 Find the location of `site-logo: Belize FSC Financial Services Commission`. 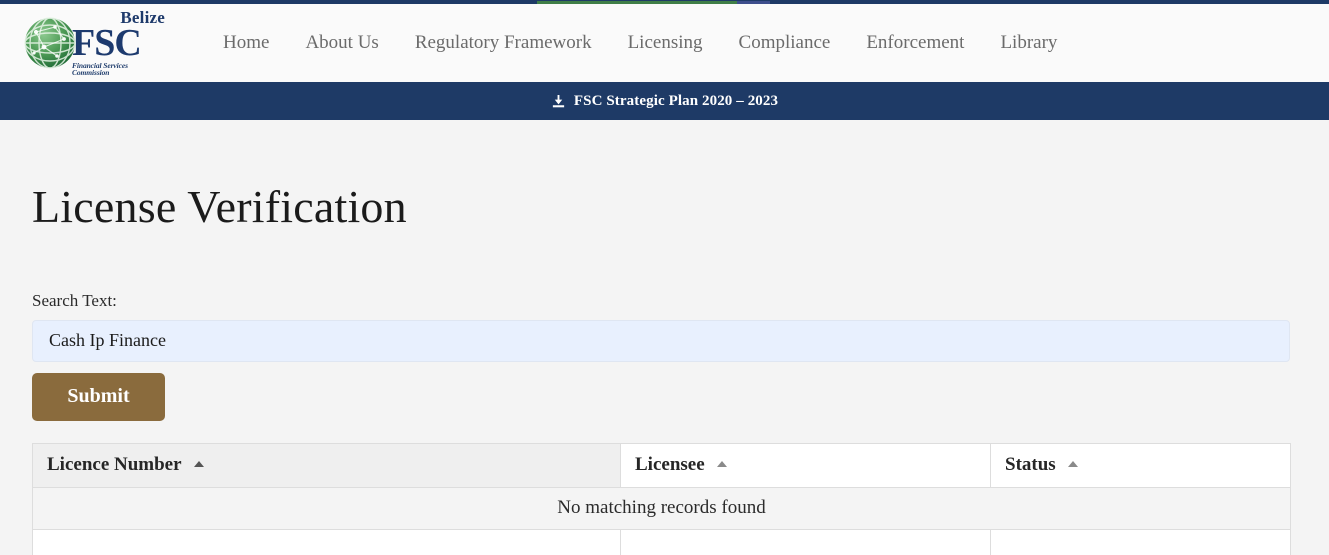

site-logo: Belize FSC Financial Services Commission is located at coordinates (94, 43).